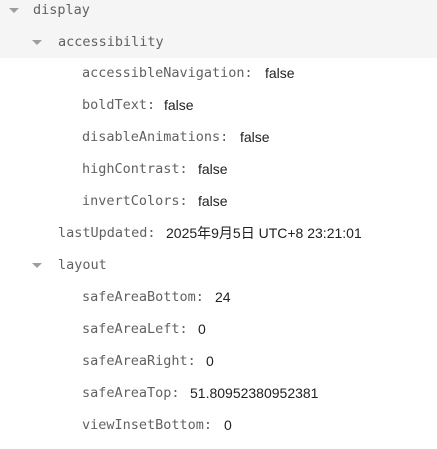 The width and height of the screenshot is (437, 449). I want to click on field-key: accessibleNavigation:, so click(167, 73).